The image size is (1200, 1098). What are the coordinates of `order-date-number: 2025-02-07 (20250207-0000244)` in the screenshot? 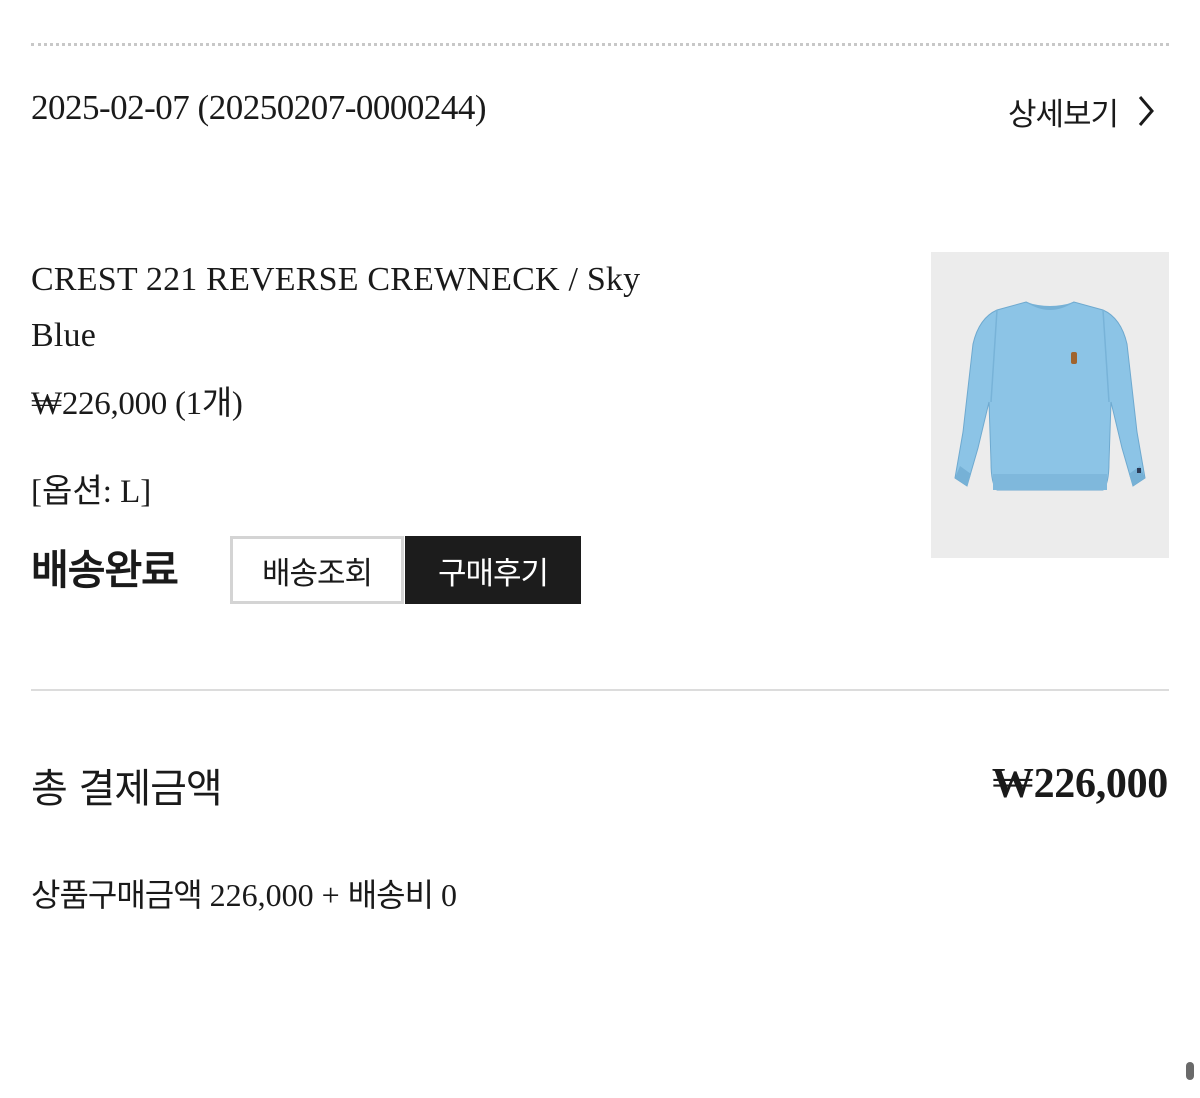 It's located at (259, 107).